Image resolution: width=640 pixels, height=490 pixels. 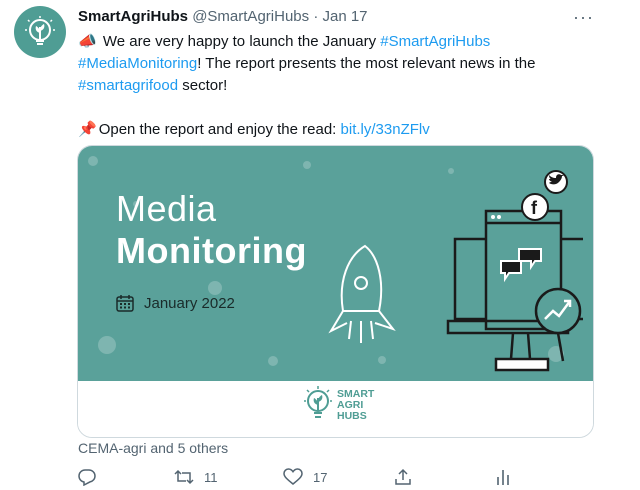 I want to click on tweet-text-line3: sector!, so click(x=205, y=85).